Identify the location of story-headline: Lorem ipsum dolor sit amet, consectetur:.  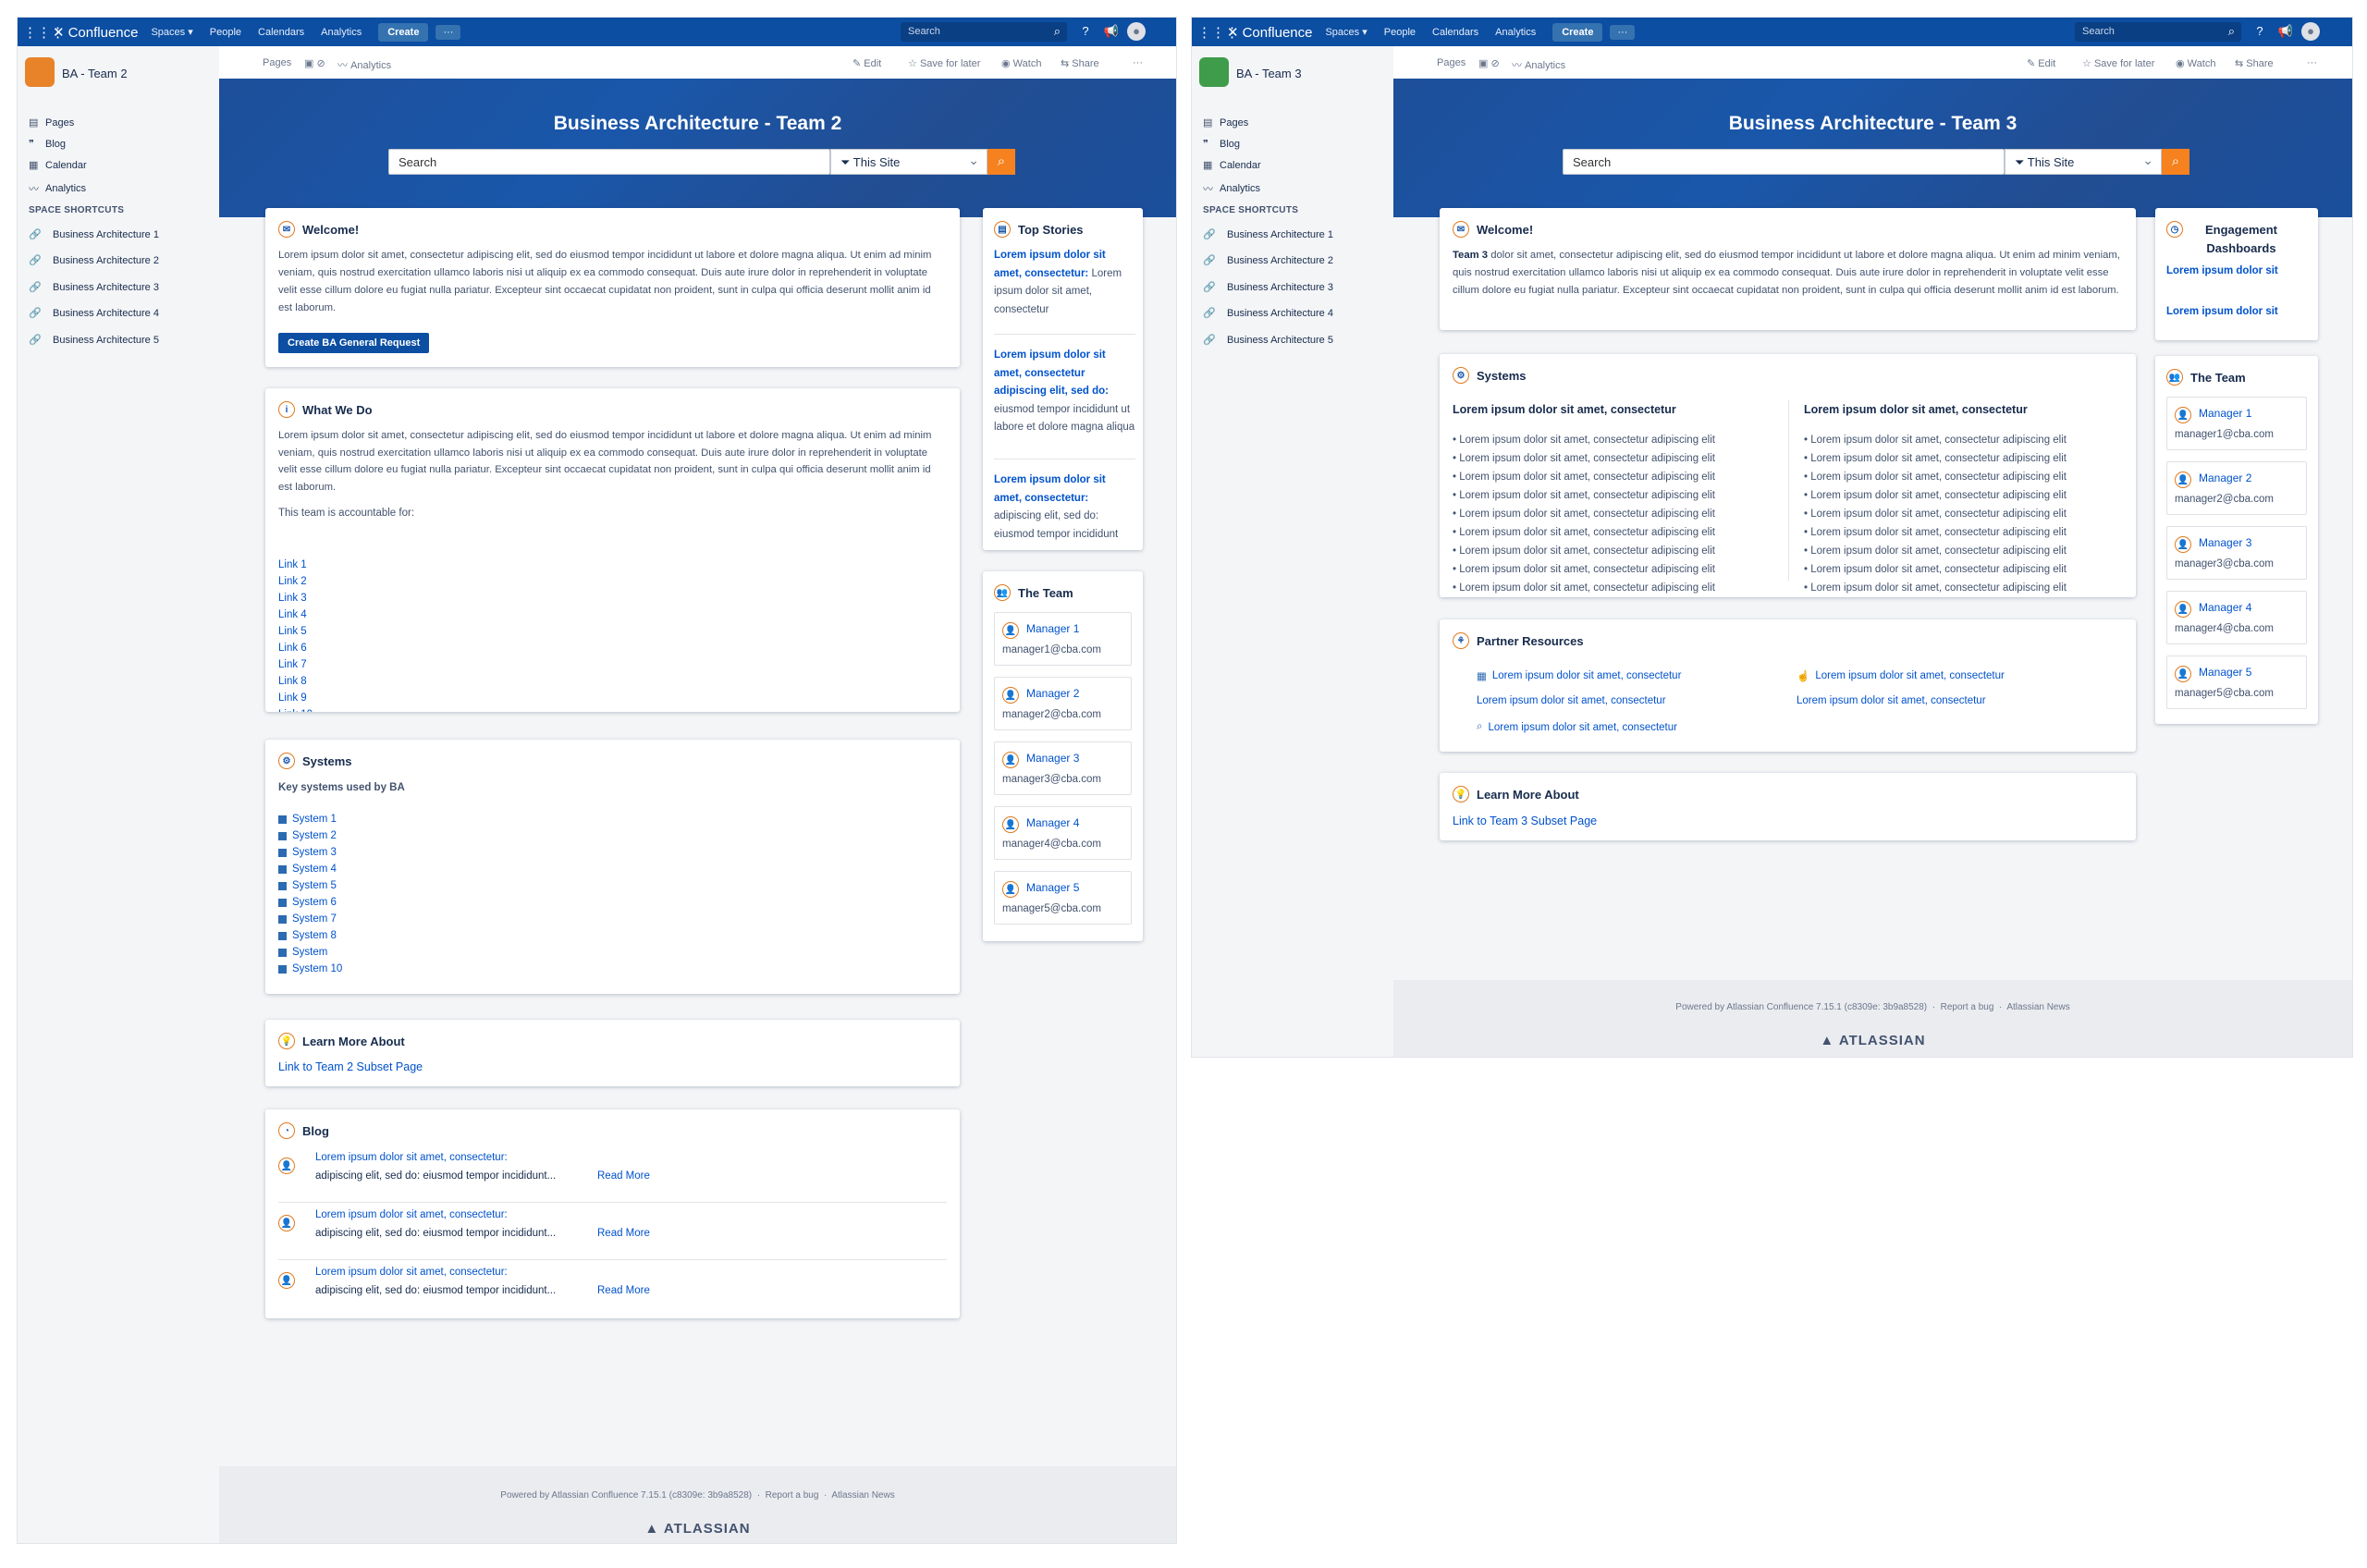
(1050, 489).